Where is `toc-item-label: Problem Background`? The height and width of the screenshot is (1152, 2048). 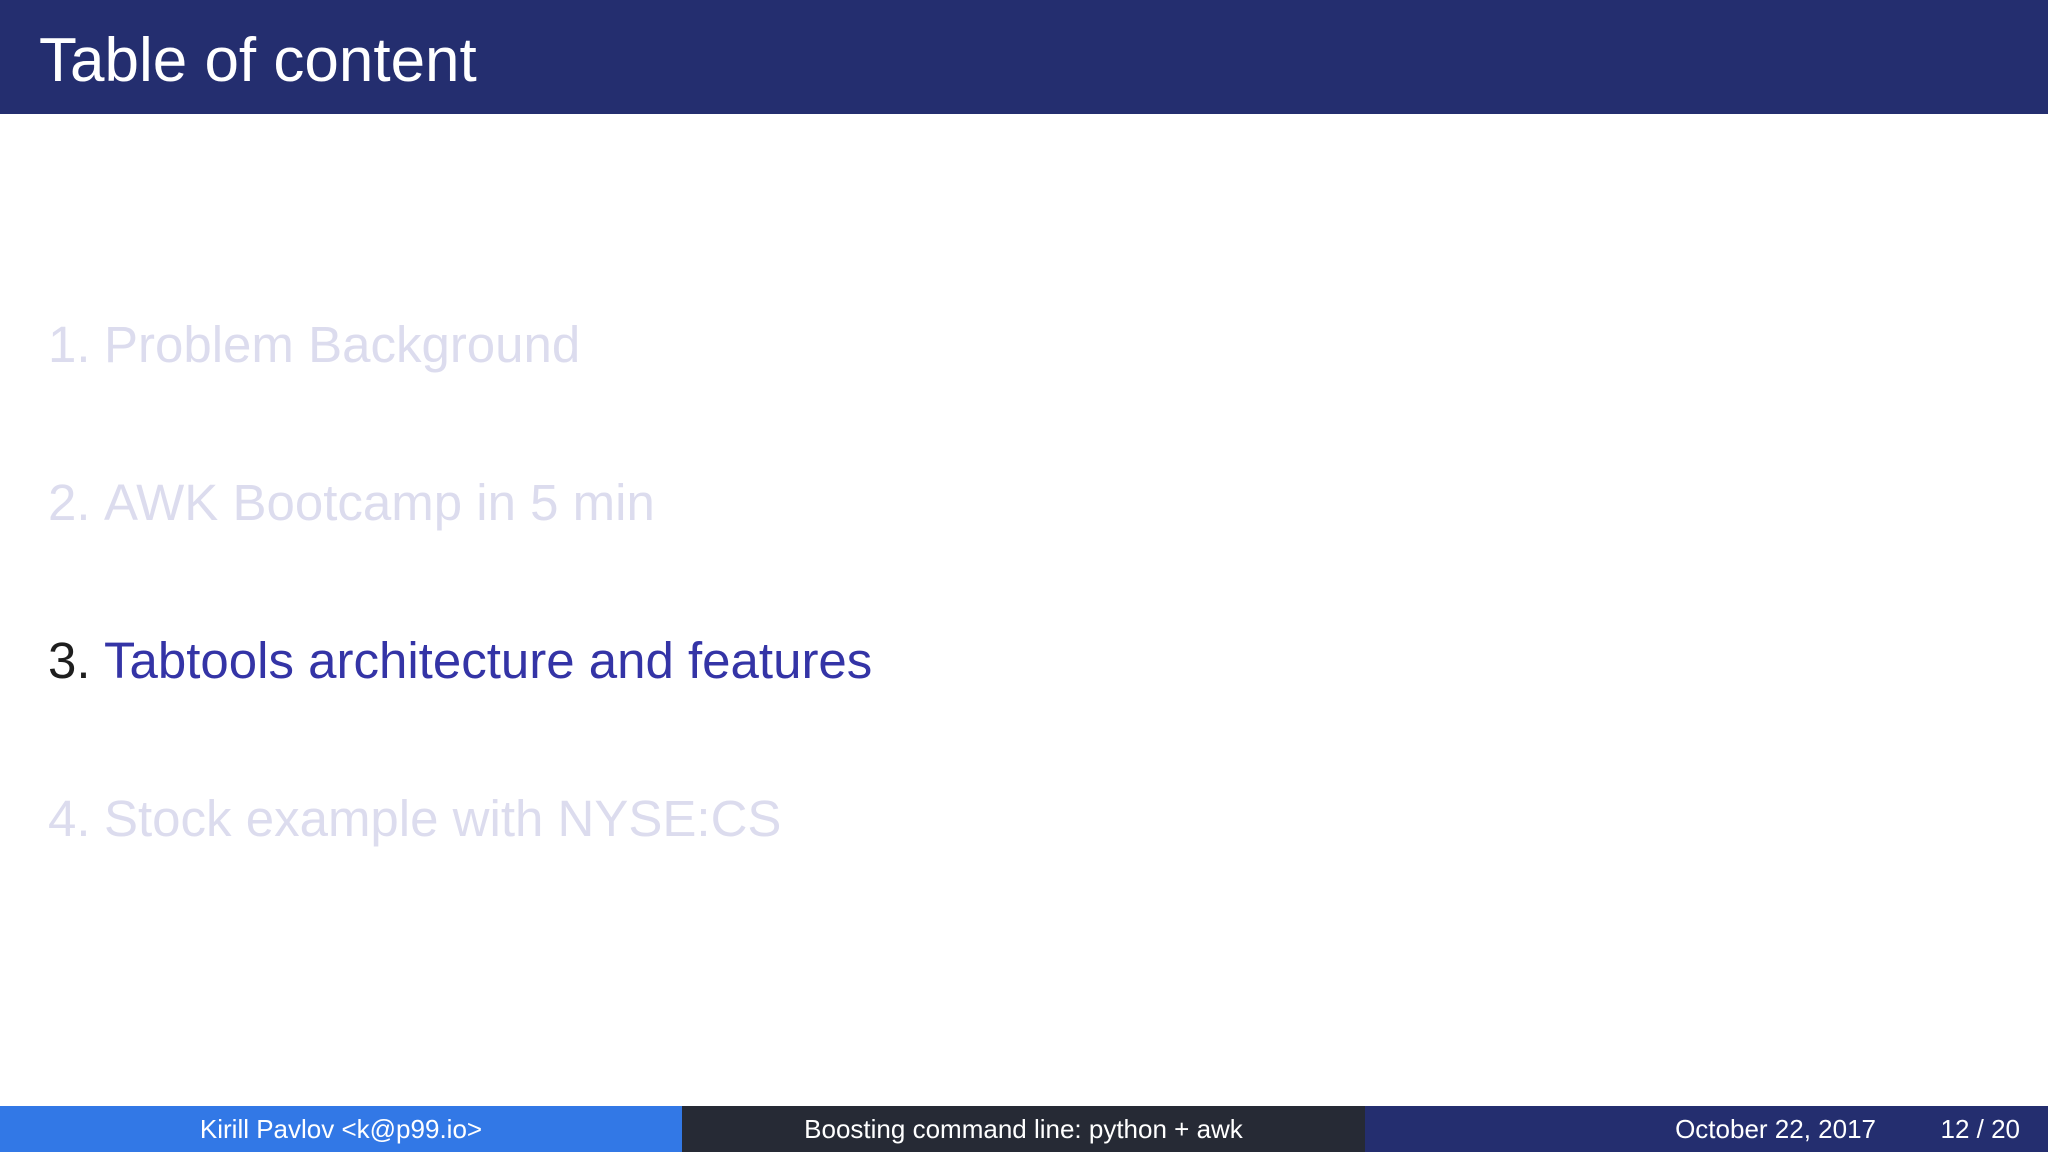 toc-item-label: Problem Background is located at coordinates (342, 344).